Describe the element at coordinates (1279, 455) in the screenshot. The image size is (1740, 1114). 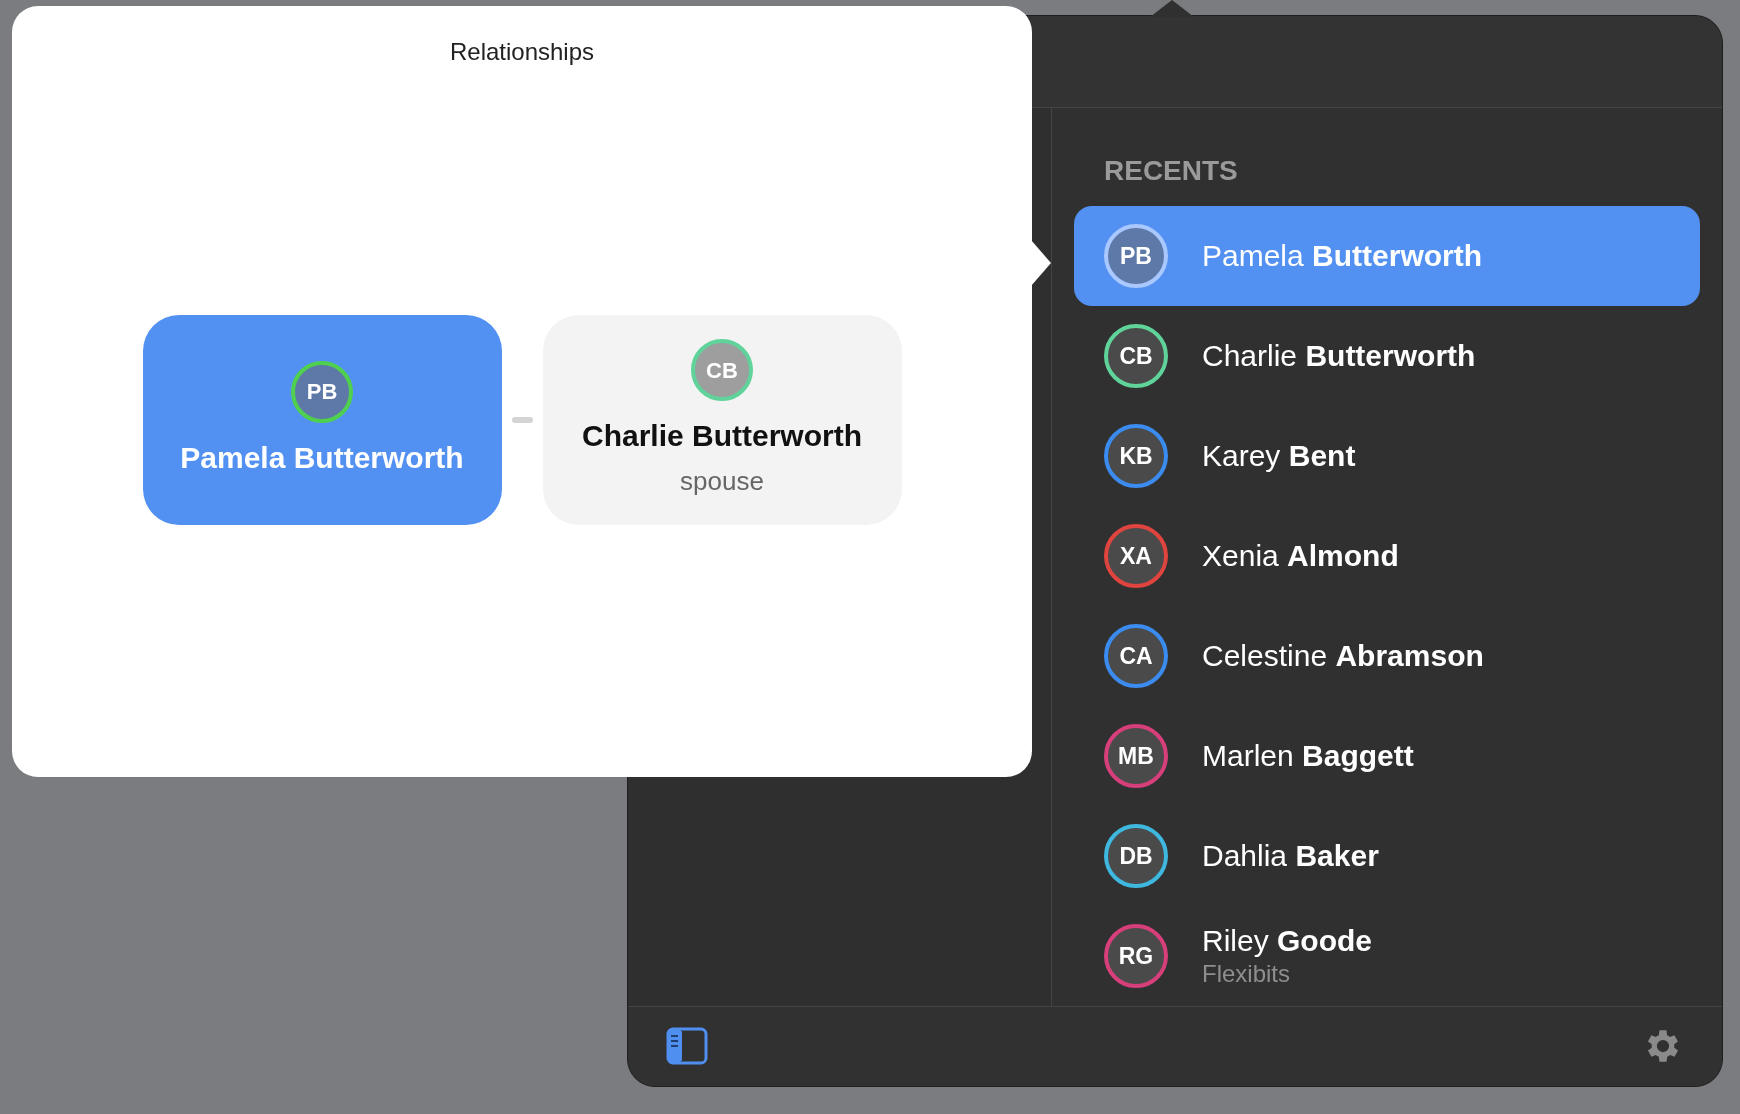
I see `contact-name: Karey Bent` at that location.